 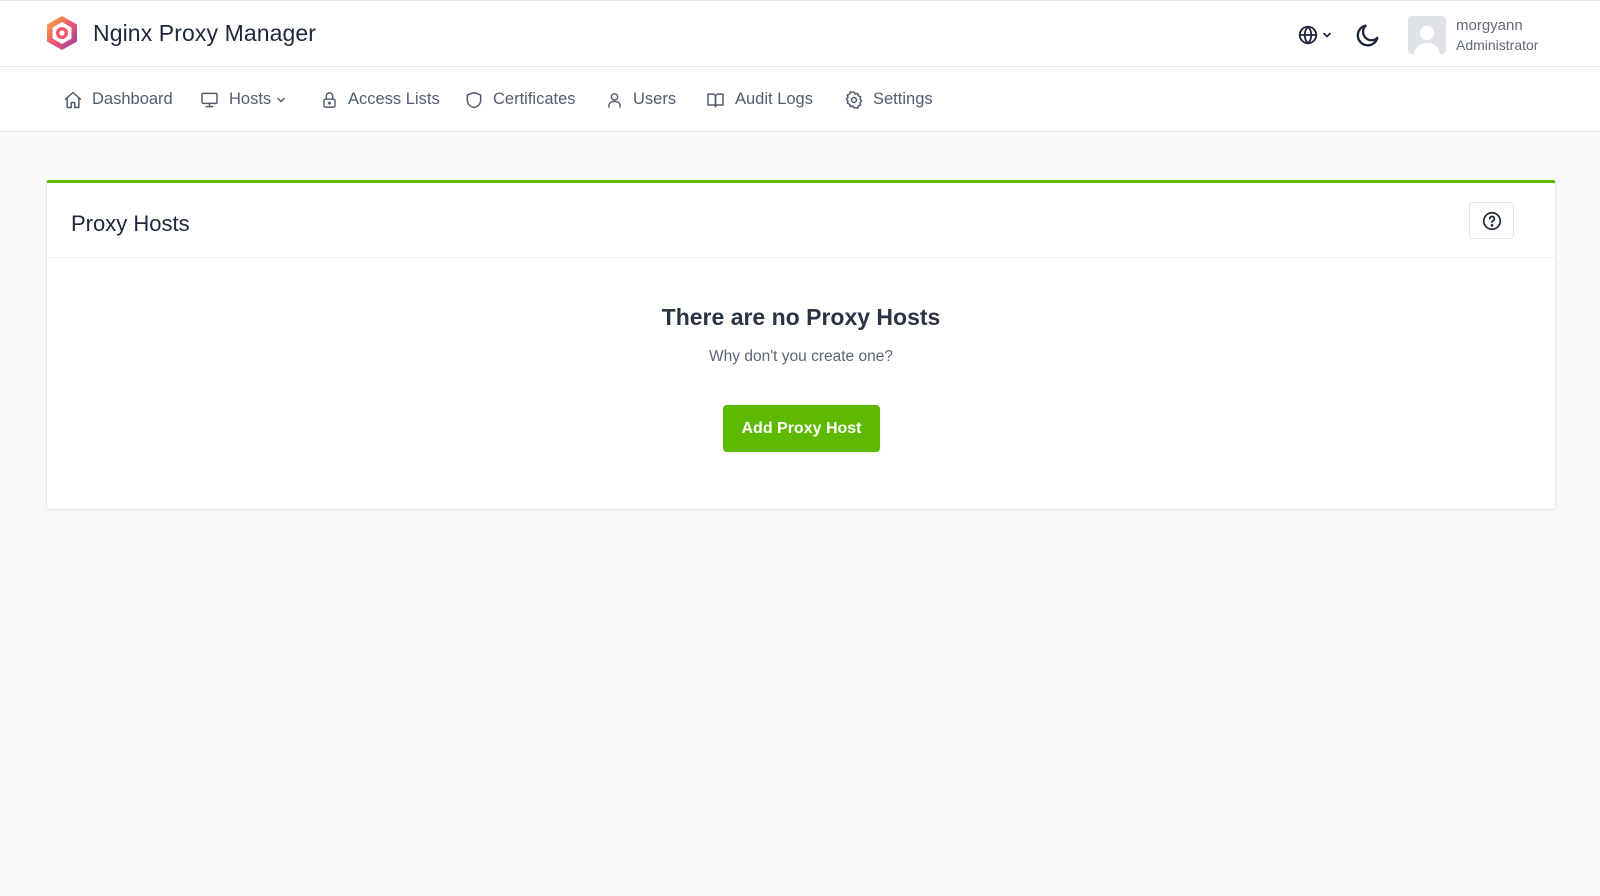 I want to click on home-icon, so click(x=73, y=99).